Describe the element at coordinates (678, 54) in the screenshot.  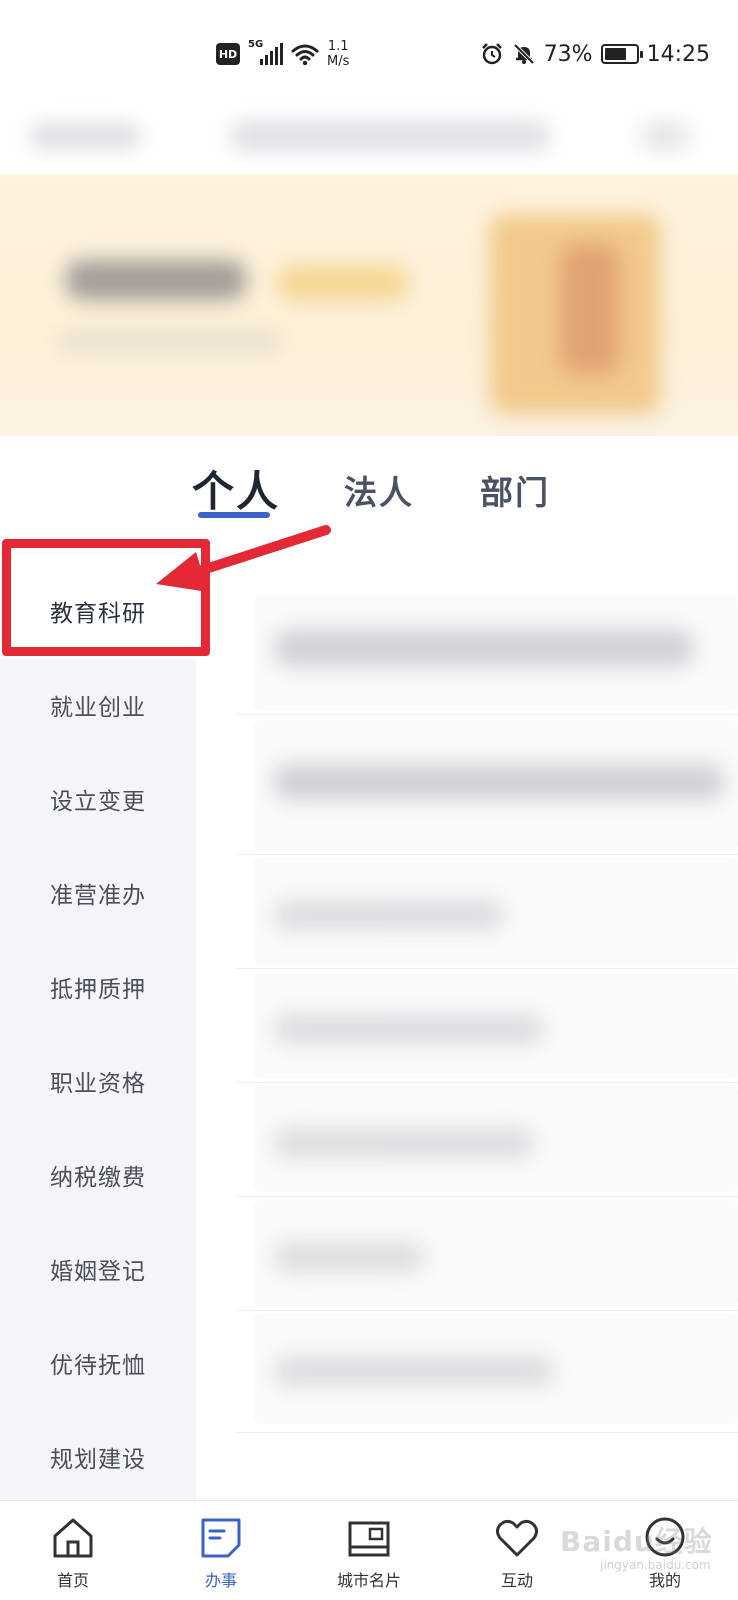
I see `clock: 14:25` at that location.